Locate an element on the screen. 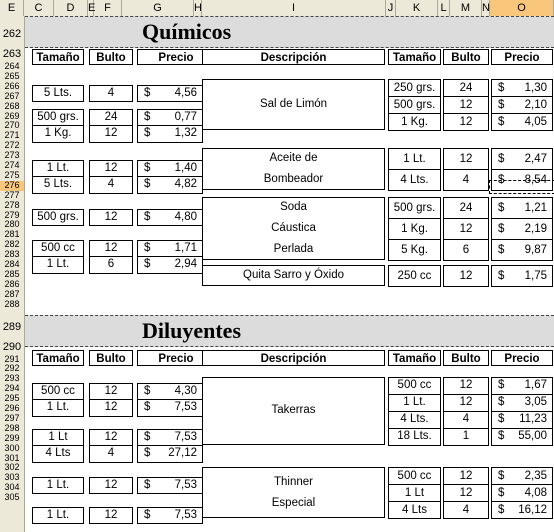 The image size is (554, 532). row-number: 263 is located at coordinates (12, 54).